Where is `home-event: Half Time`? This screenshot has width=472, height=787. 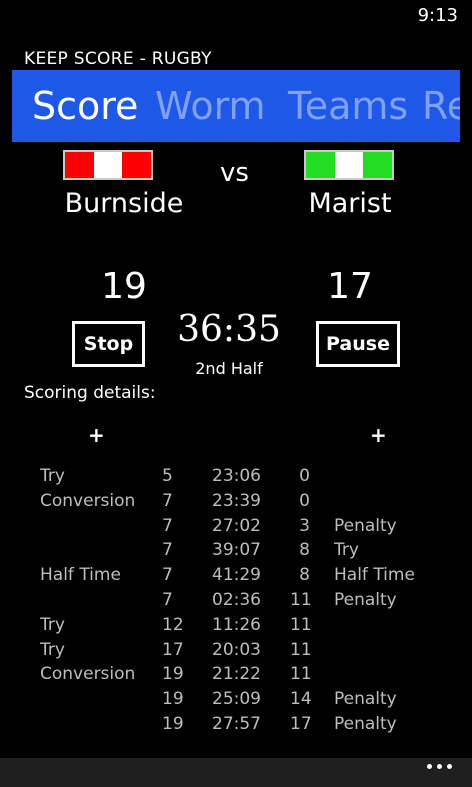 home-event: Half Time is located at coordinates (80, 575).